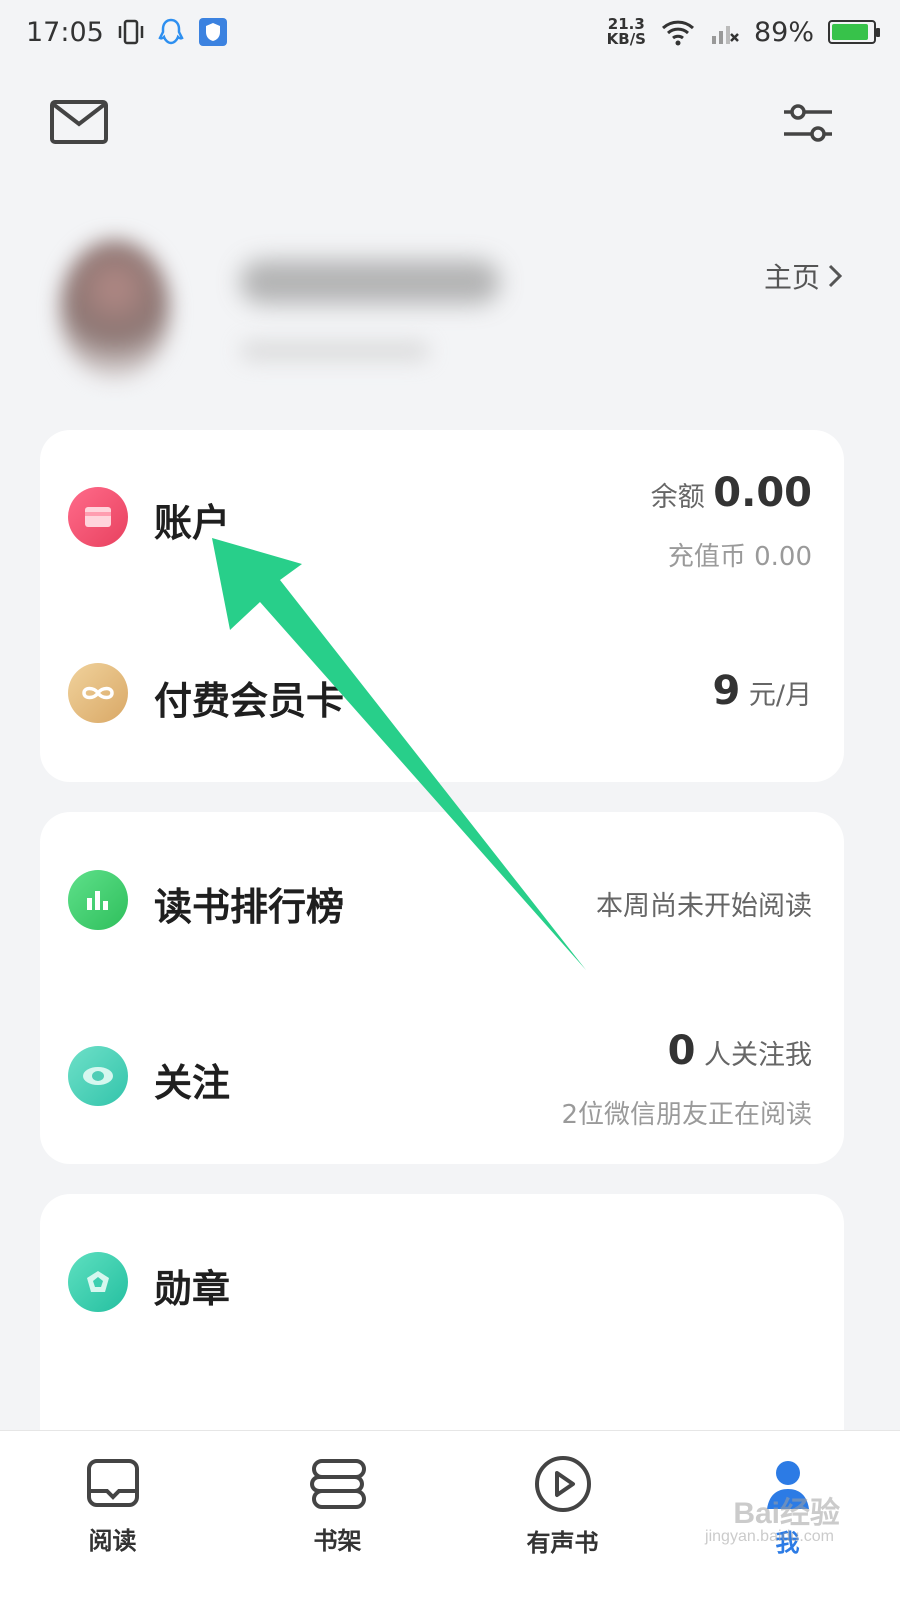  Describe the element at coordinates (704, 906) in the screenshot. I see `ranking-status: 本周尚未开始阅读` at that location.